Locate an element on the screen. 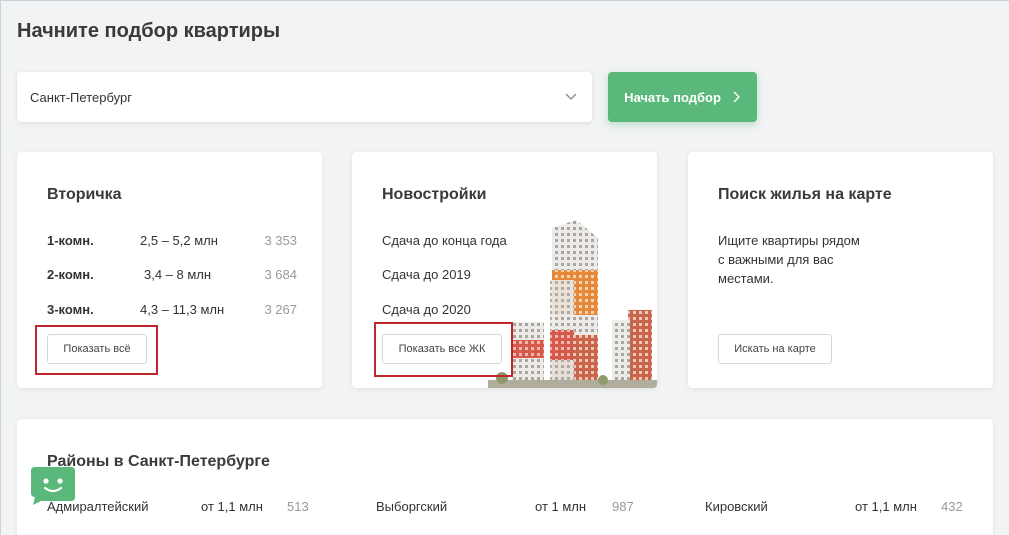  city-select: Санкт-Петербург is located at coordinates (304, 97).